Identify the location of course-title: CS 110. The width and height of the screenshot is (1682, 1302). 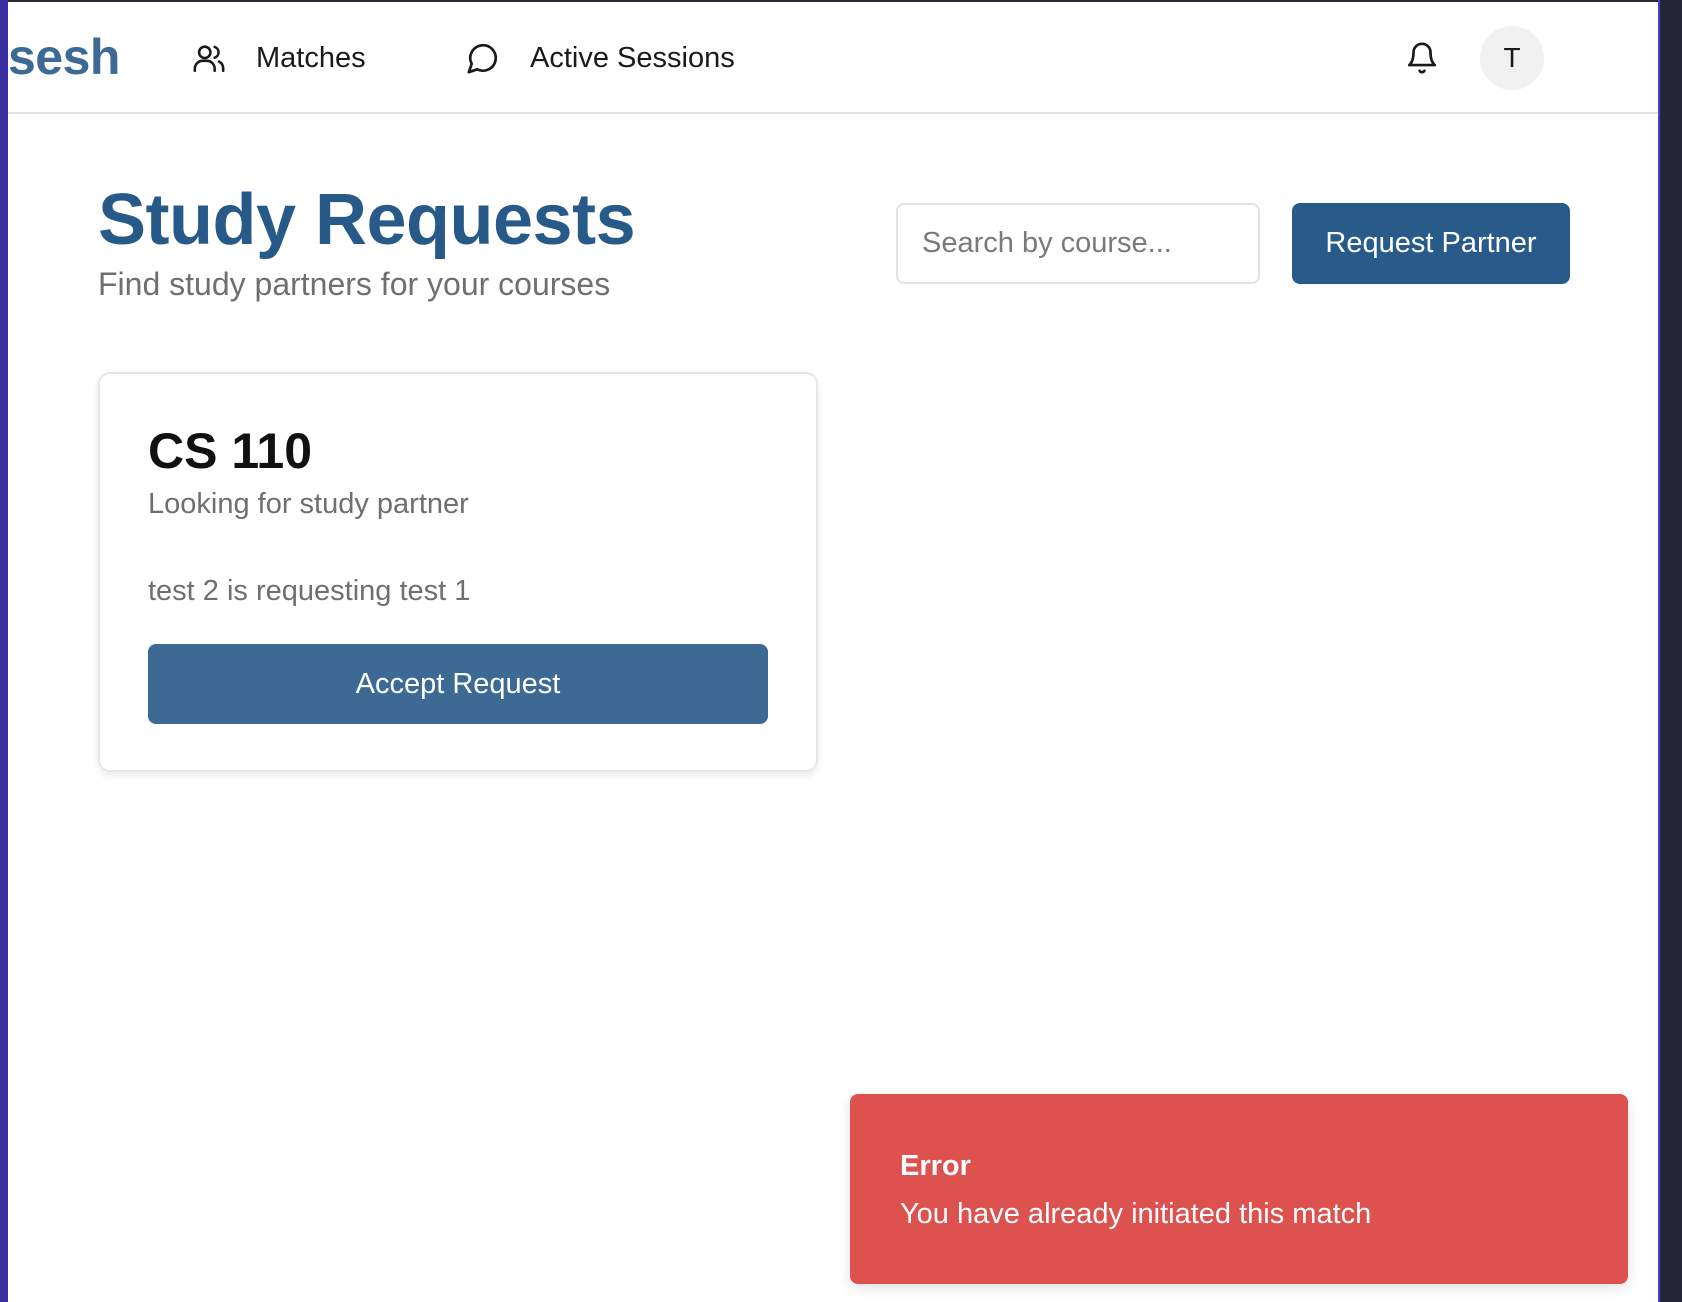
(230, 451).